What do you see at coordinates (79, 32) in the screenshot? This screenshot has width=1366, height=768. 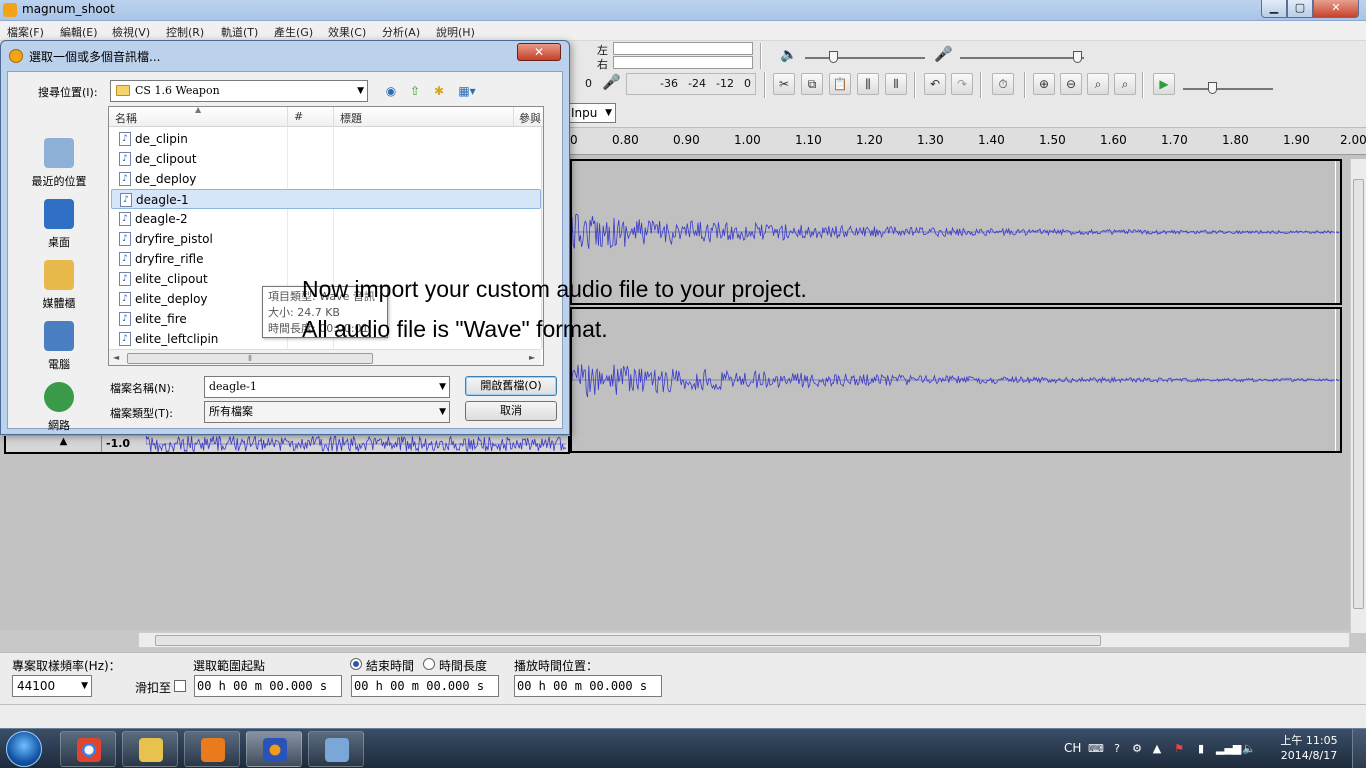 I see `menu-edit: 編輯(E)` at bounding box center [79, 32].